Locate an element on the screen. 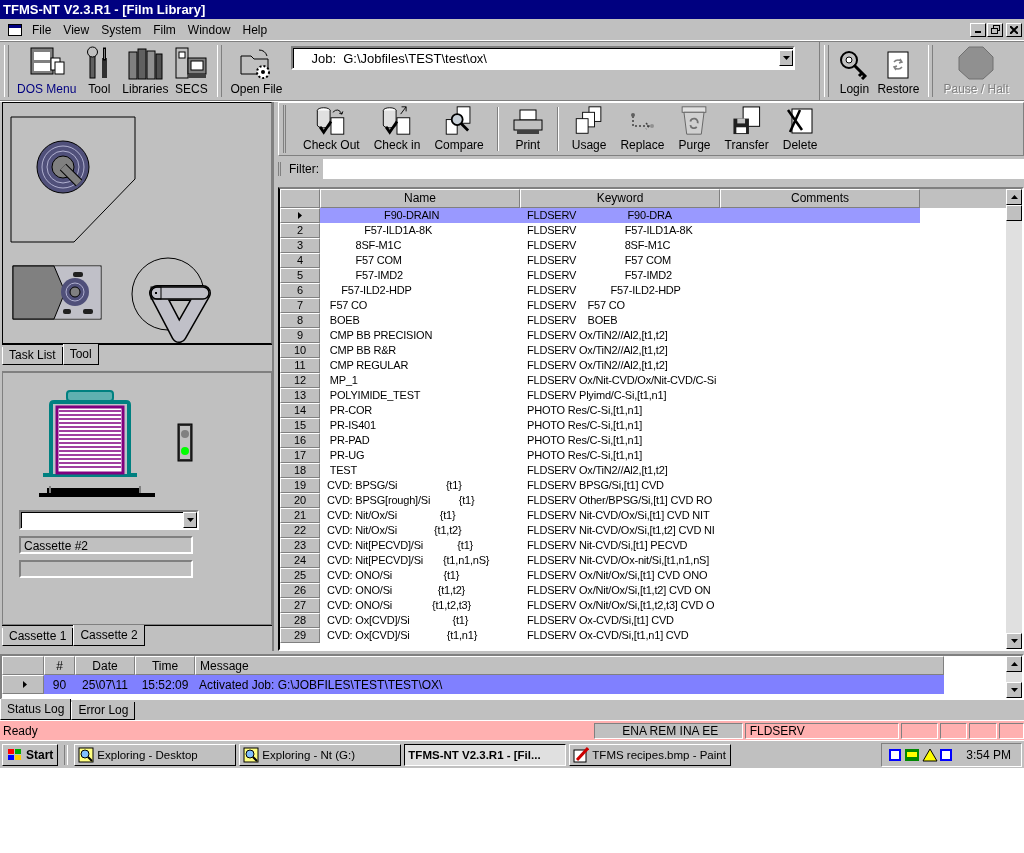  table-cell-text: CVD: BPSG/Si {t1} is located at coordinates (394, 485).